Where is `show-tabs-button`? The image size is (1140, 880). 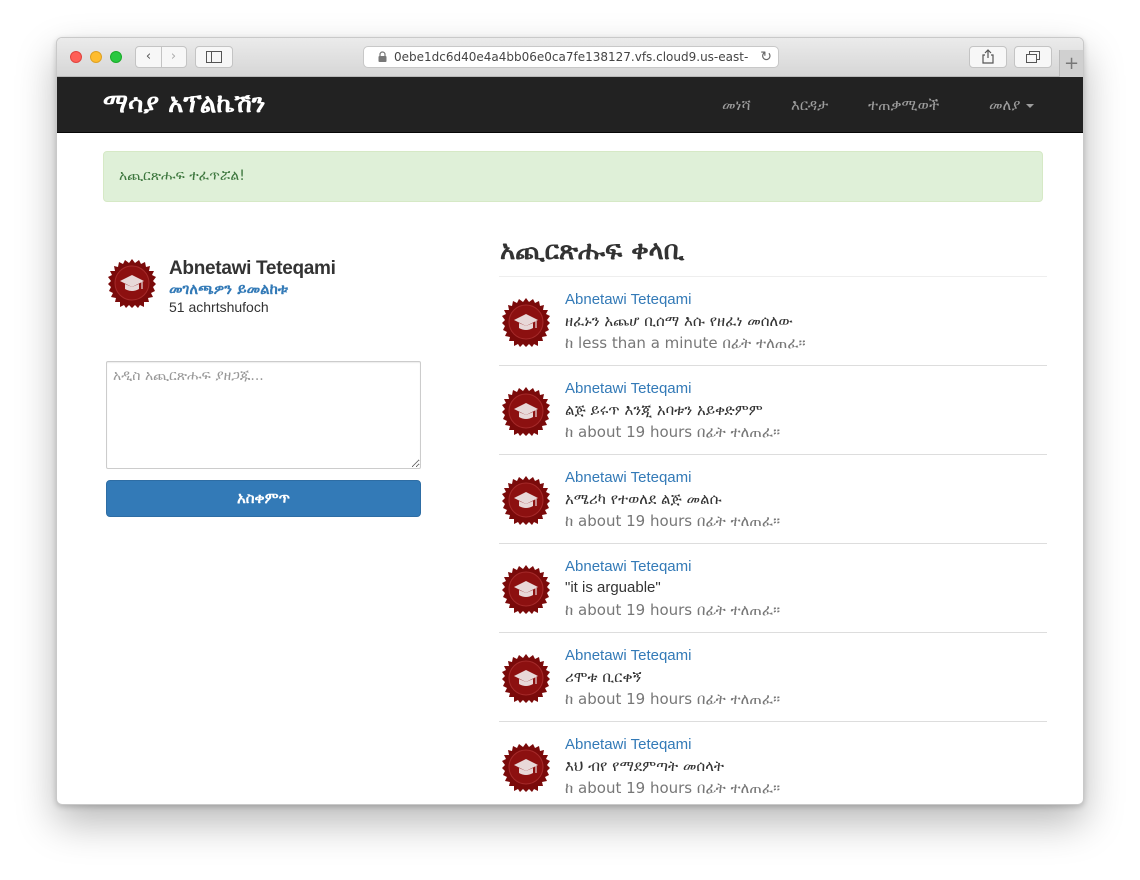
show-tabs-button is located at coordinates (1033, 57).